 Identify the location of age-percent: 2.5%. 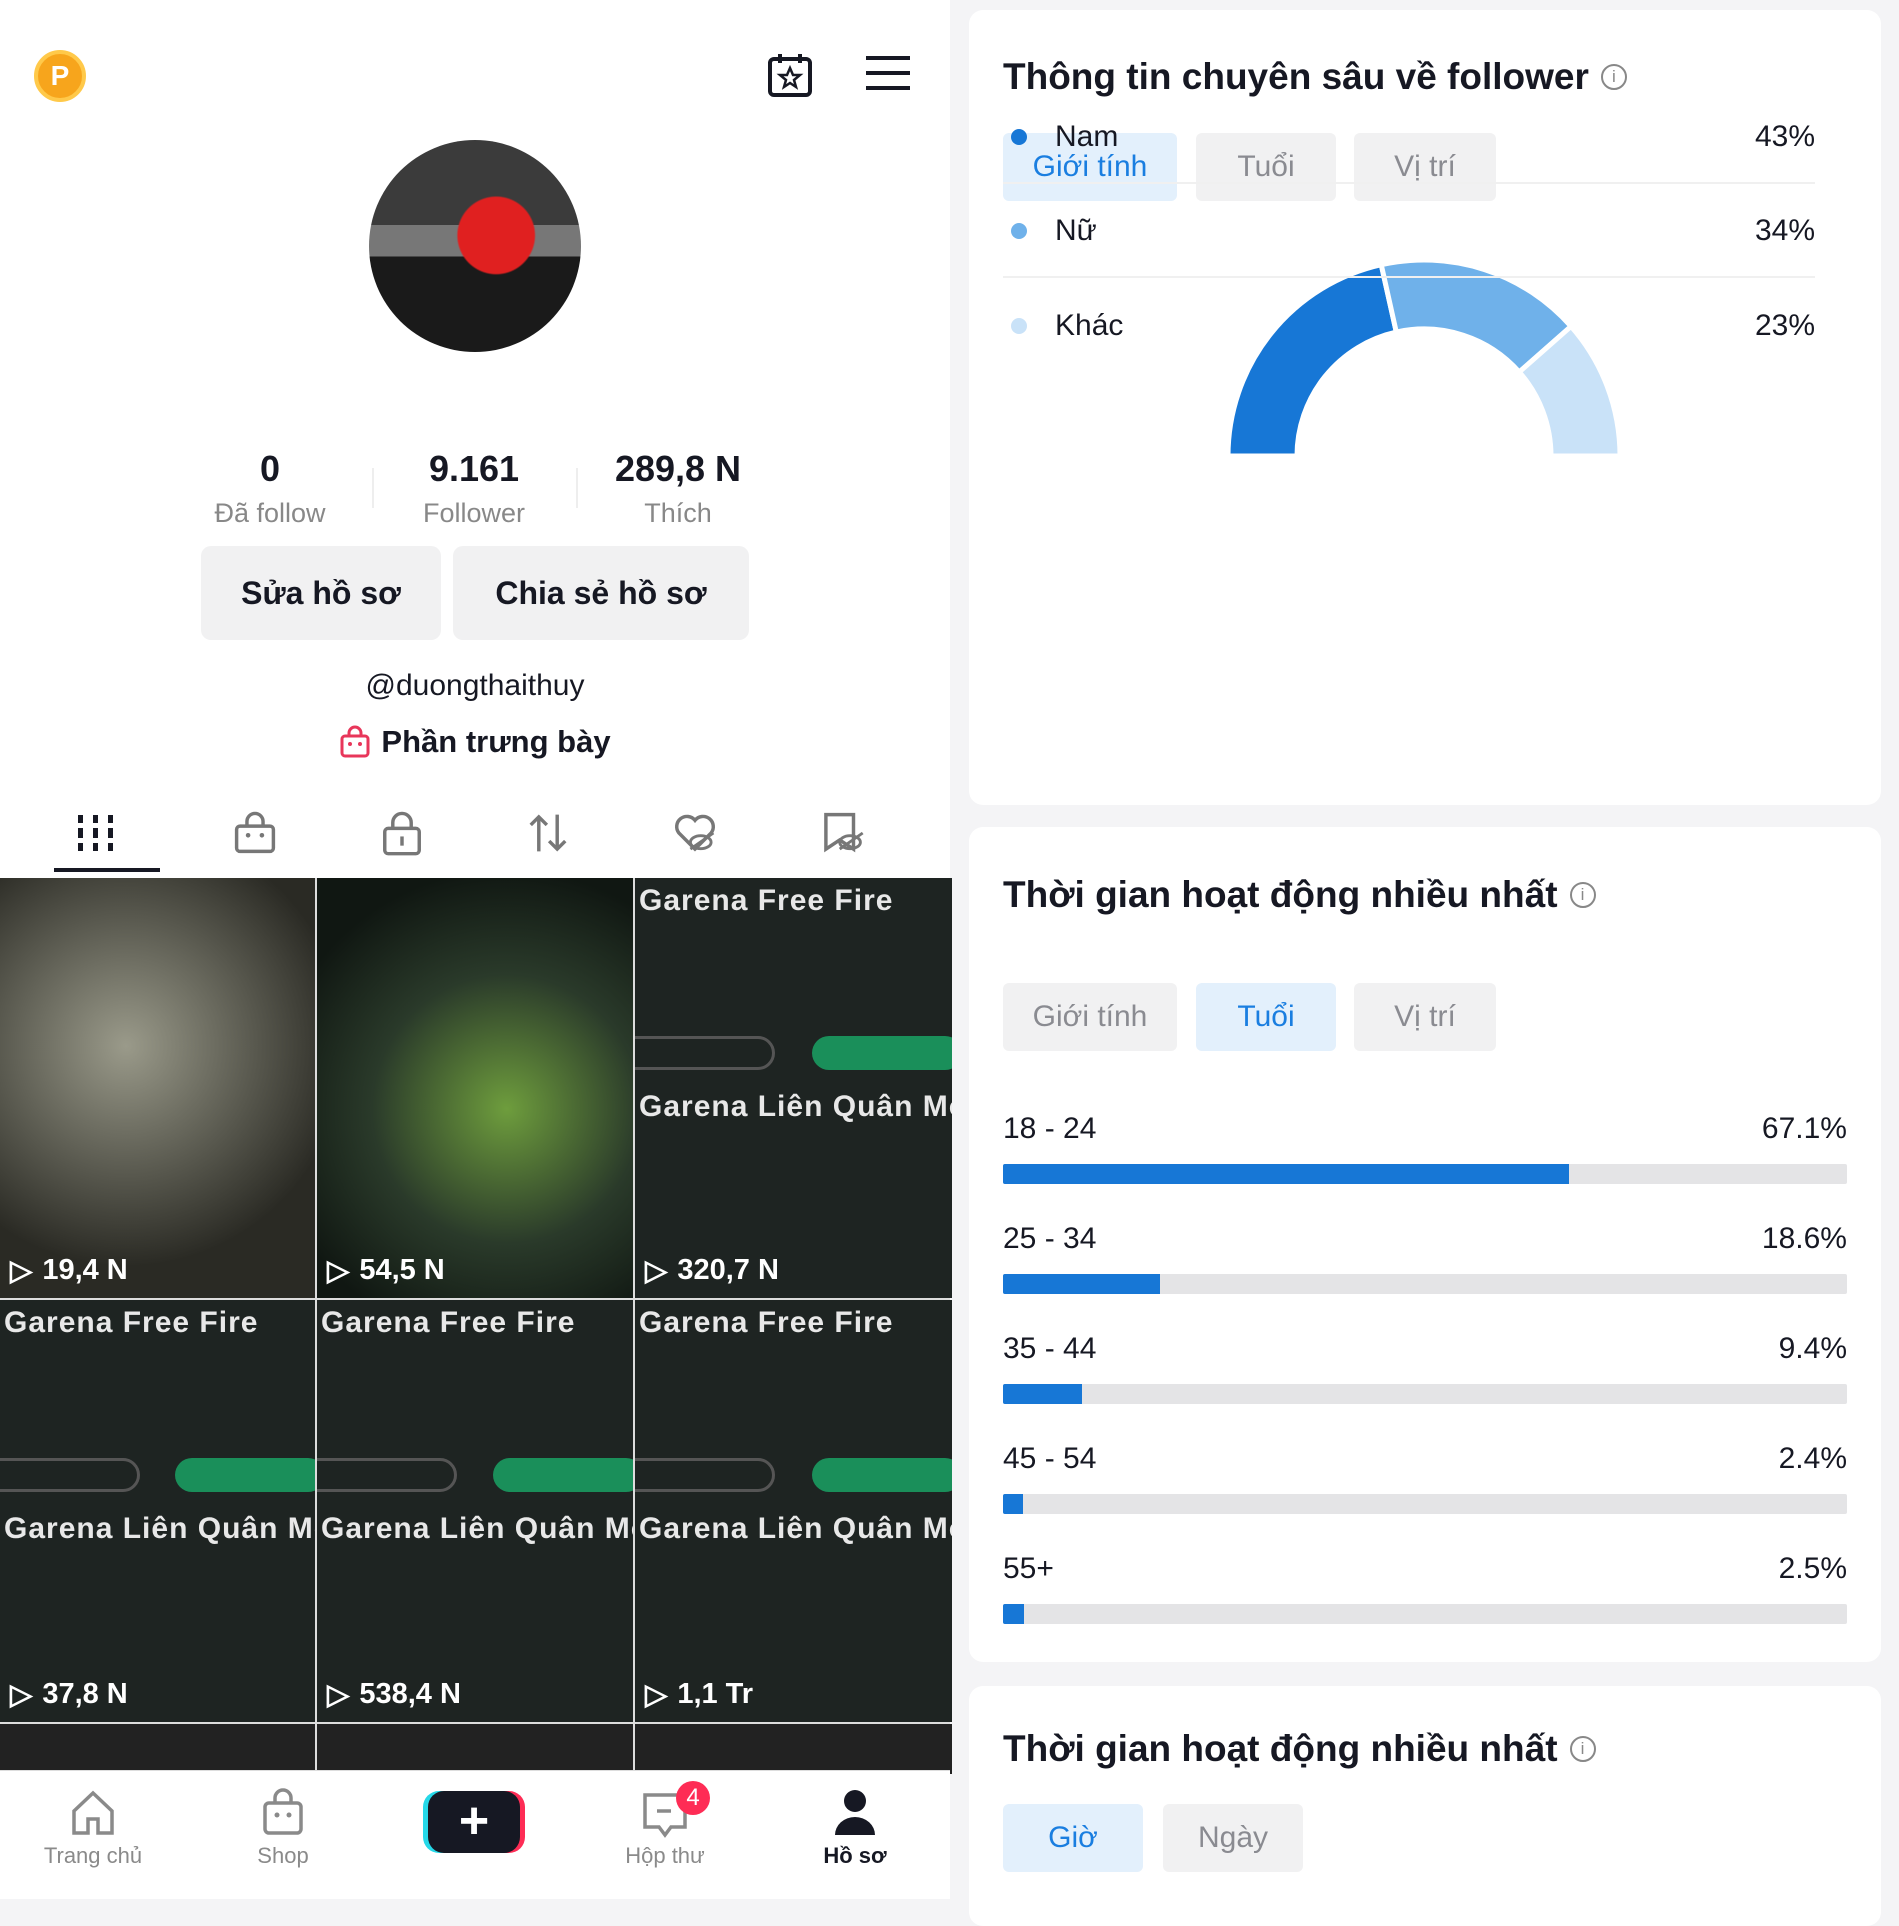
(1812, 1568).